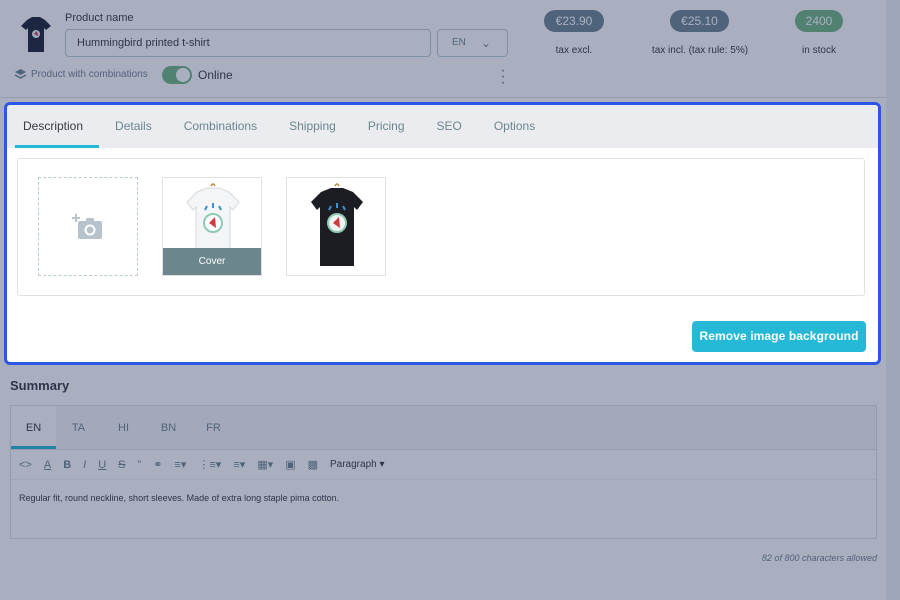  What do you see at coordinates (316, 126) in the screenshot?
I see `tab-shipping: Shipping` at bounding box center [316, 126].